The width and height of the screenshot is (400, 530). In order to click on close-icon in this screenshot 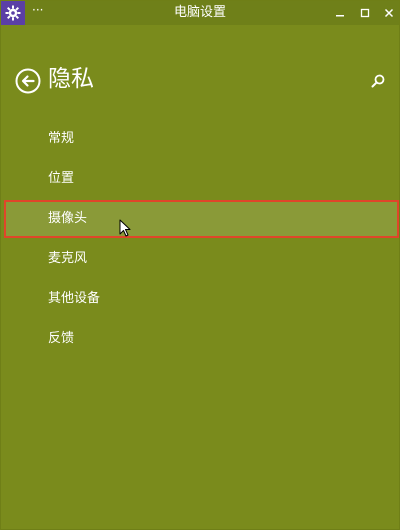, I will do `click(389, 13)`.